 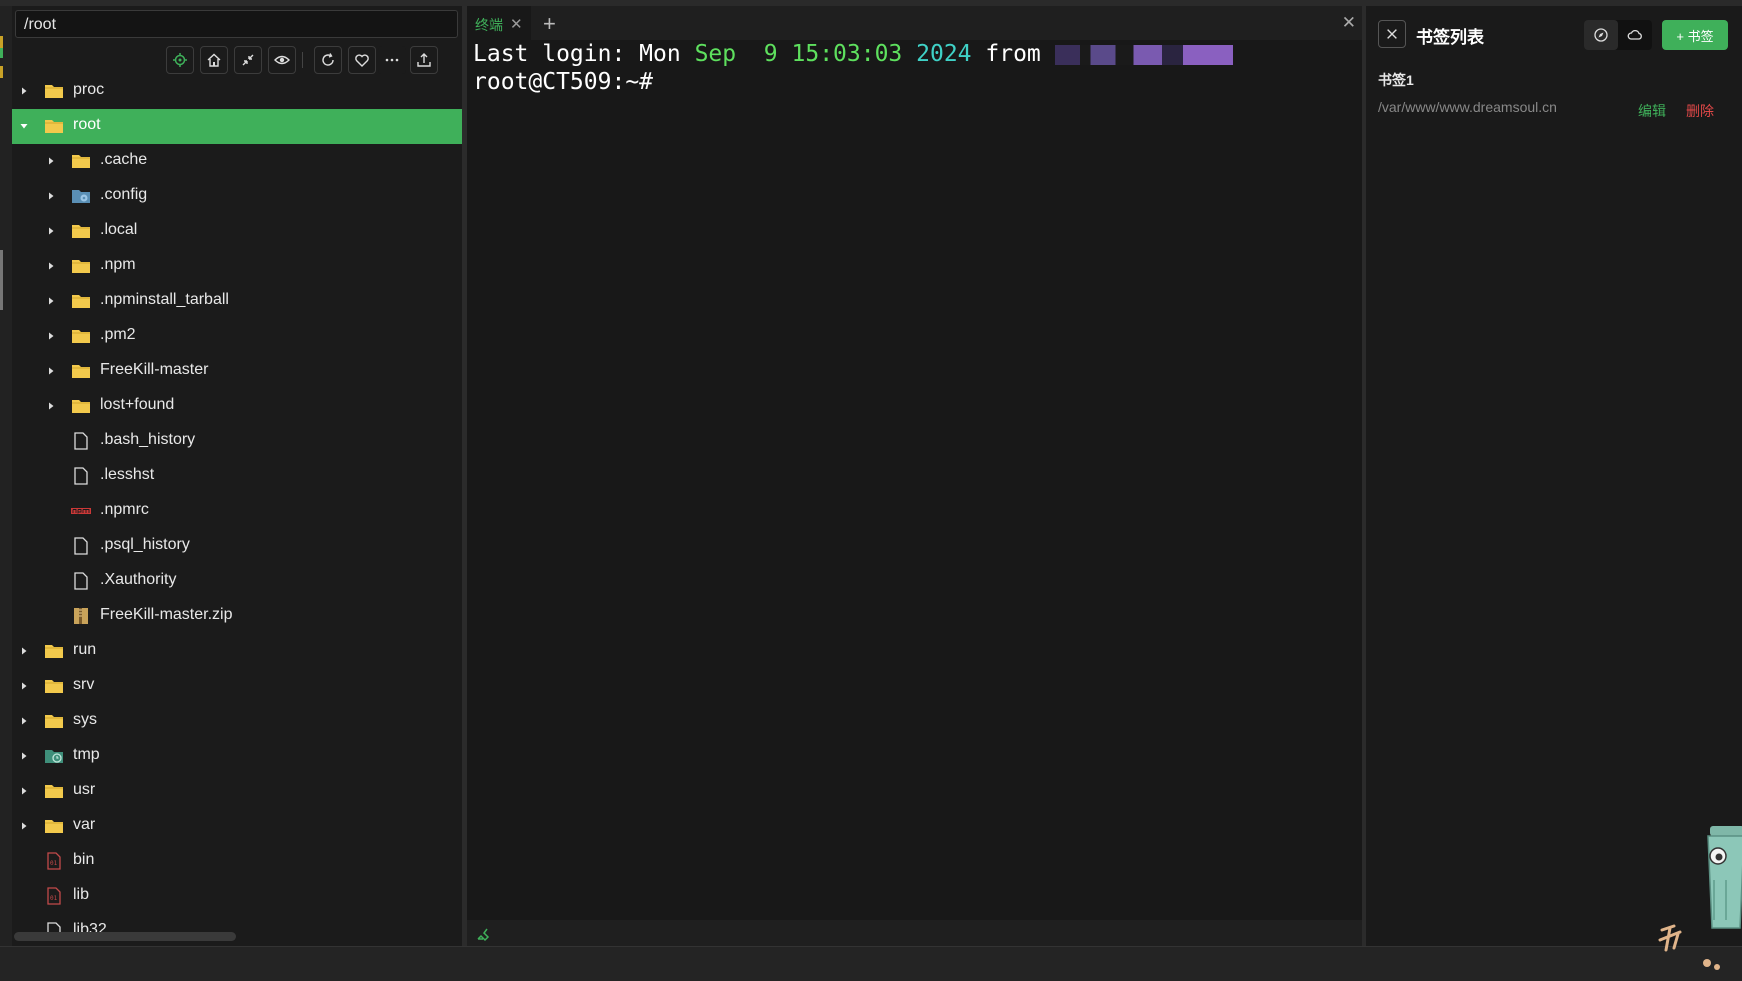 I want to click on tree-item-name: root, so click(x=87, y=124).